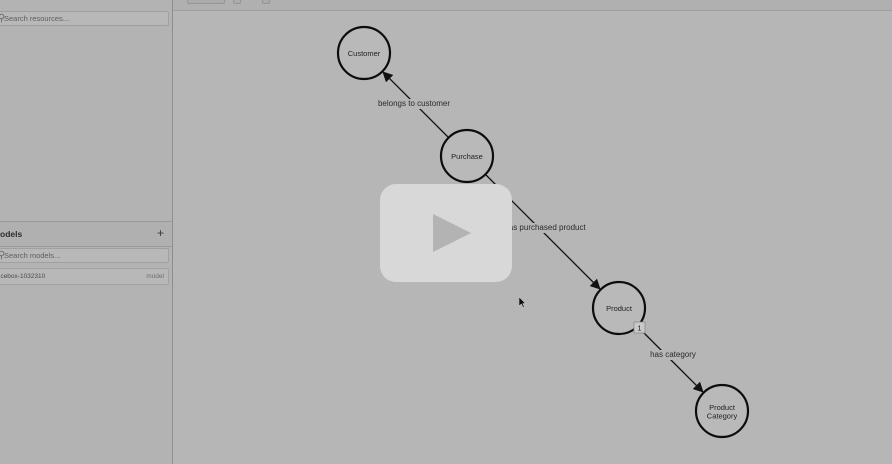 The image size is (892, 464). I want to click on edge-label: belongs to customer, so click(414, 103).